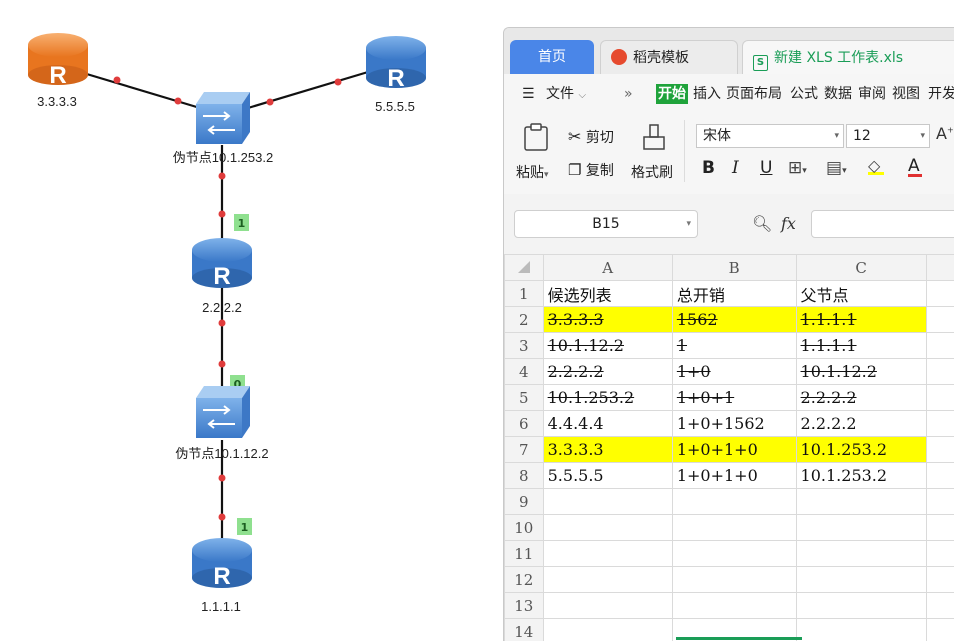  I want to click on table-row: 11, so click(729, 554).